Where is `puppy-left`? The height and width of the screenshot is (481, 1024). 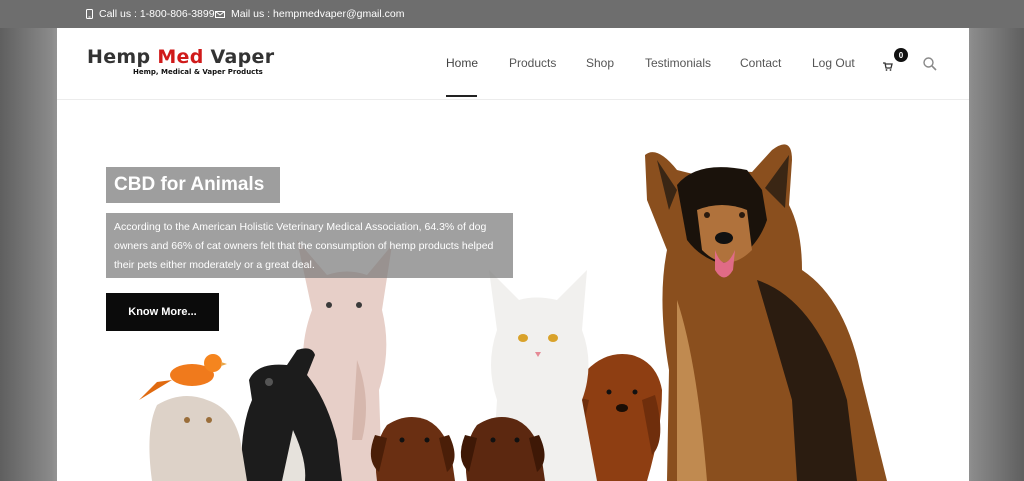 puppy-left is located at coordinates (412, 448).